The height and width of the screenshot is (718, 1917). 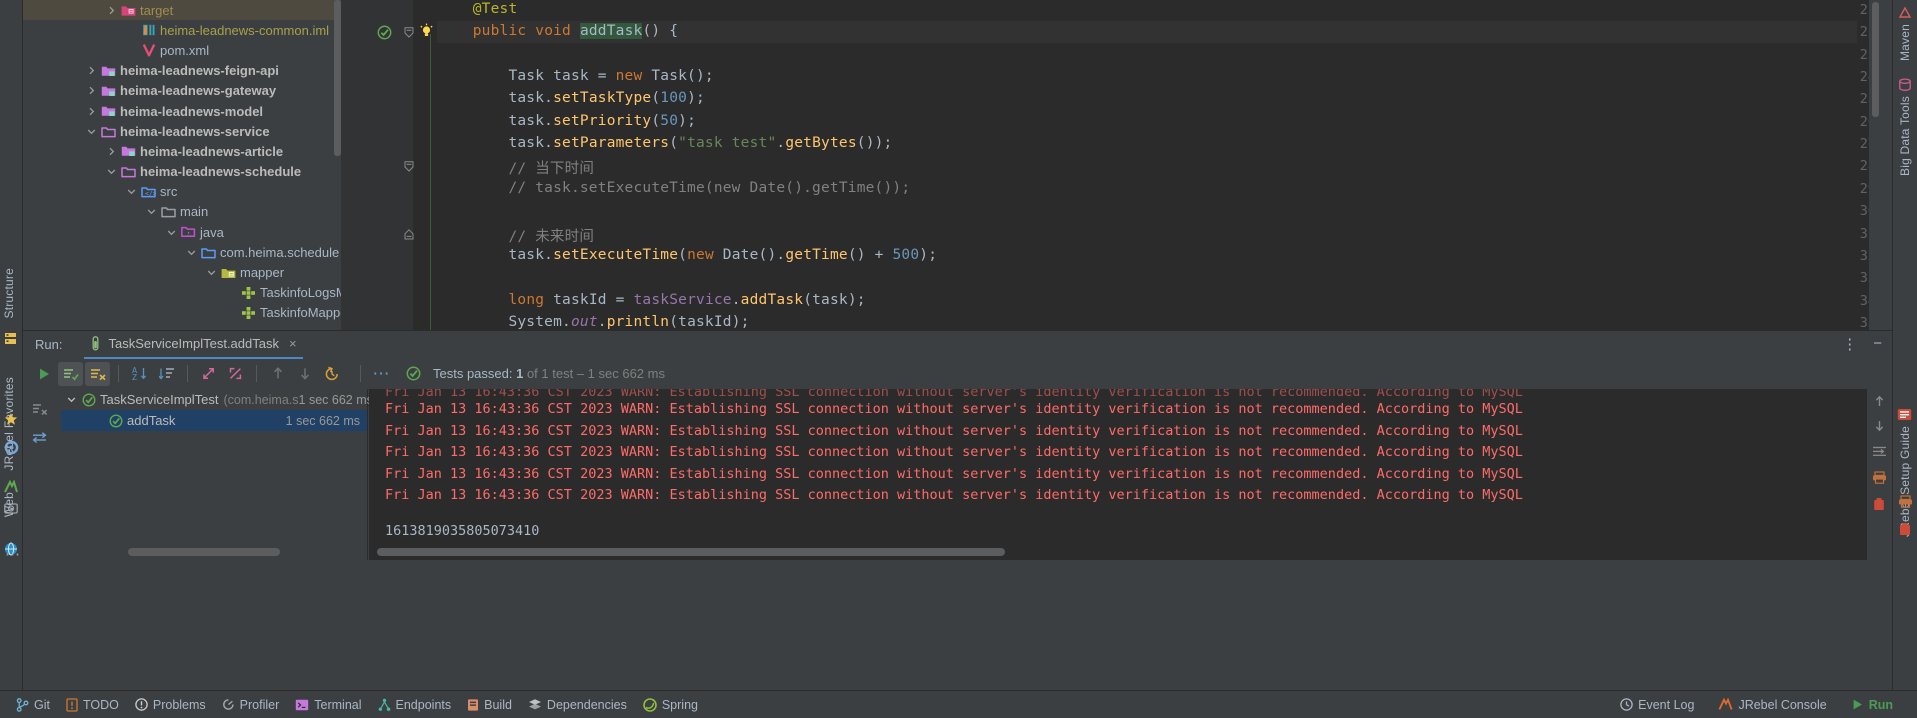 I want to click on editor-scroll-strip, so click(x=1875, y=165).